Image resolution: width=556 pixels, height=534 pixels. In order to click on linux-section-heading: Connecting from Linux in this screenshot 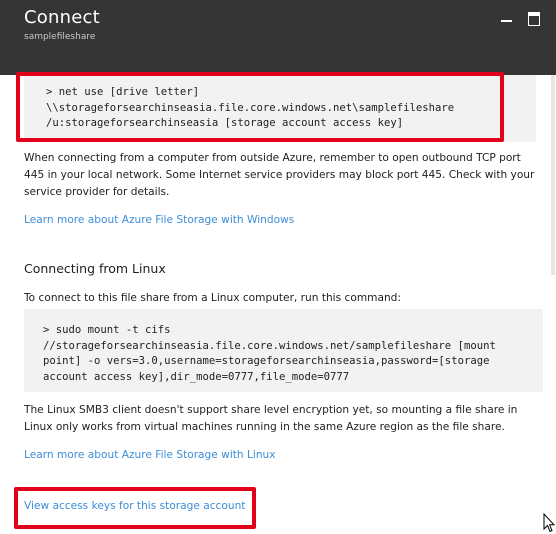, I will do `click(95, 268)`.